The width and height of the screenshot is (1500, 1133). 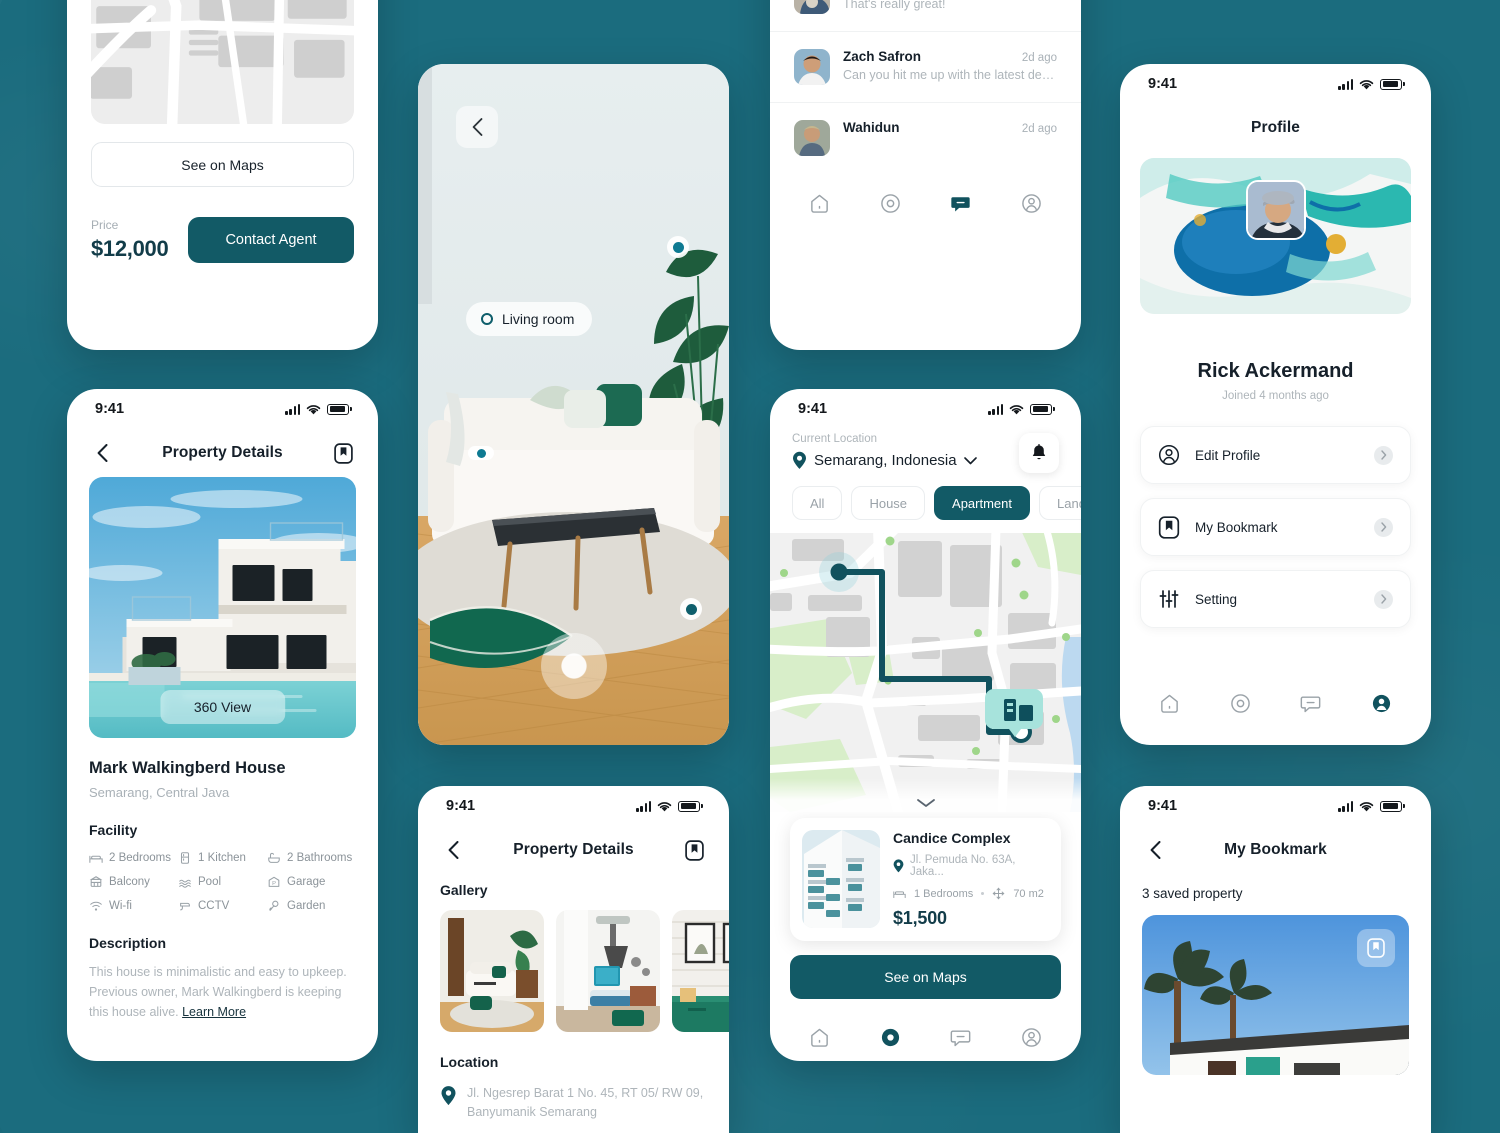 What do you see at coordinates (925, 672) in the screenshot?
I see `map-canvas` at bounding box center [925, 672].